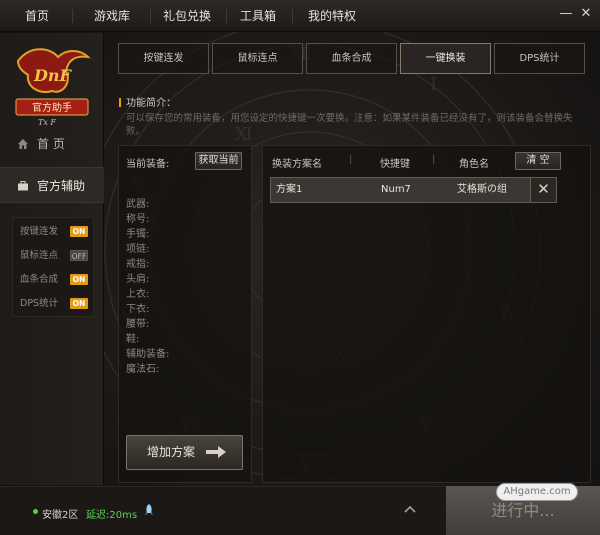 The height and width of the screenshot is (535, 600). I want to click on accent-bar, so click(120, 102).